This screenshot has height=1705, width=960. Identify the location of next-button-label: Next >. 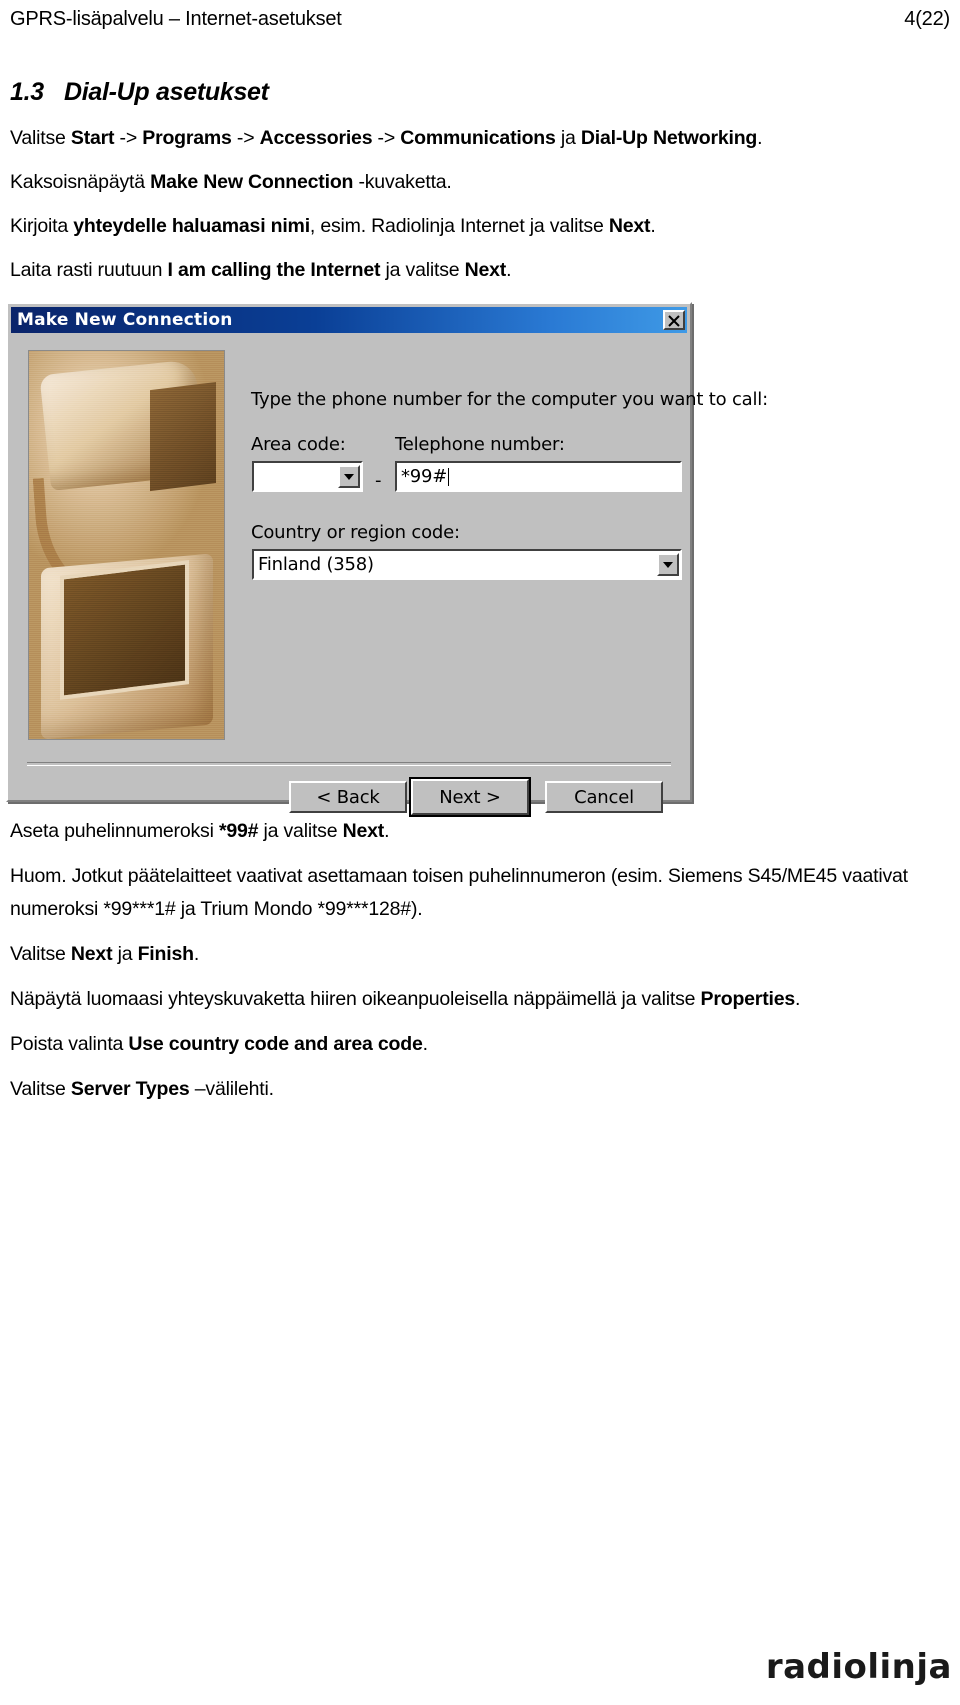
(470, 797).